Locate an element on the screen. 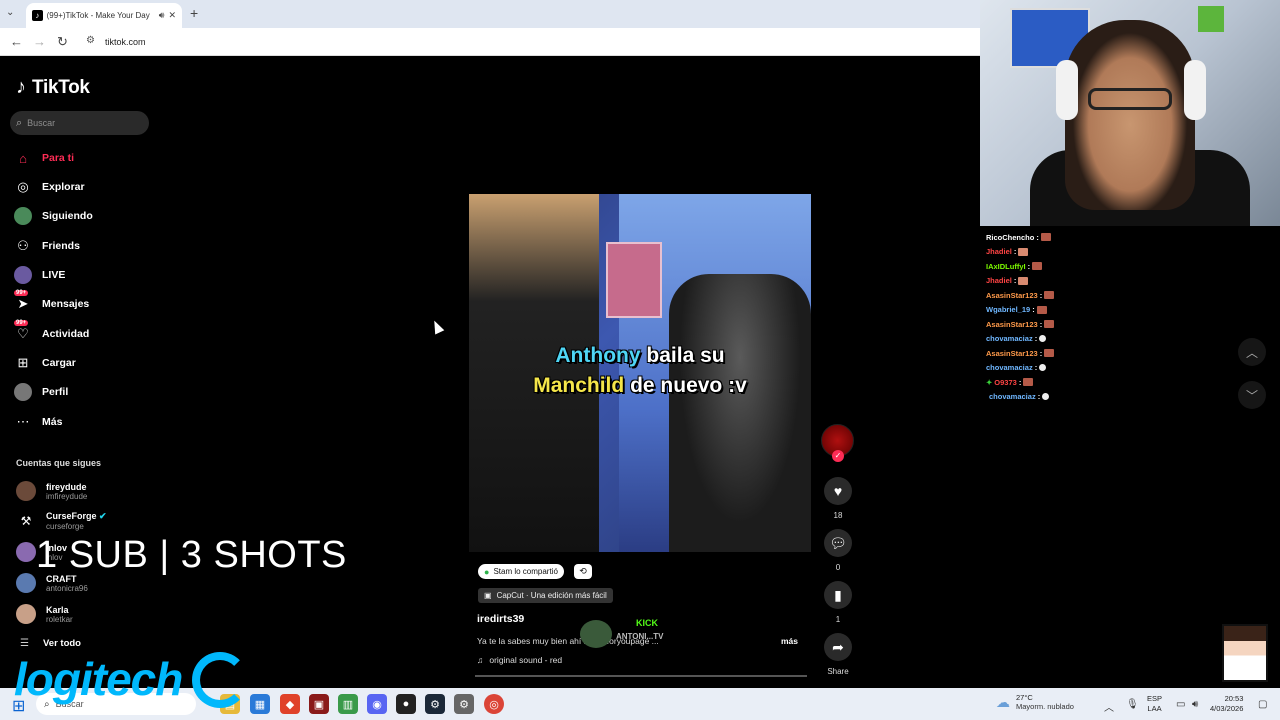  next-video-button: ﹀ is located at coordinates (1252, 395).